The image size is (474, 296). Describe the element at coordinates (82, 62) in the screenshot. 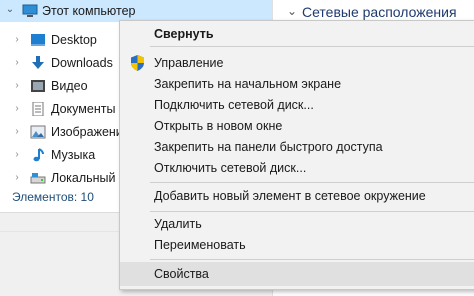

I see `nav-item-label: Downloads` at that location.